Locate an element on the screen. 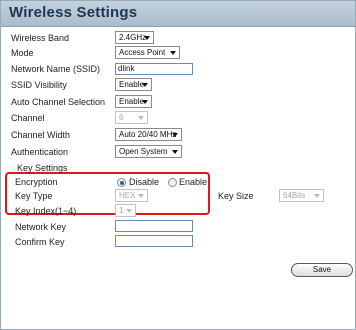 The image size is (356, 330). ssid-visibility-label: SSID Visibility is located at coordinates (39, 85).